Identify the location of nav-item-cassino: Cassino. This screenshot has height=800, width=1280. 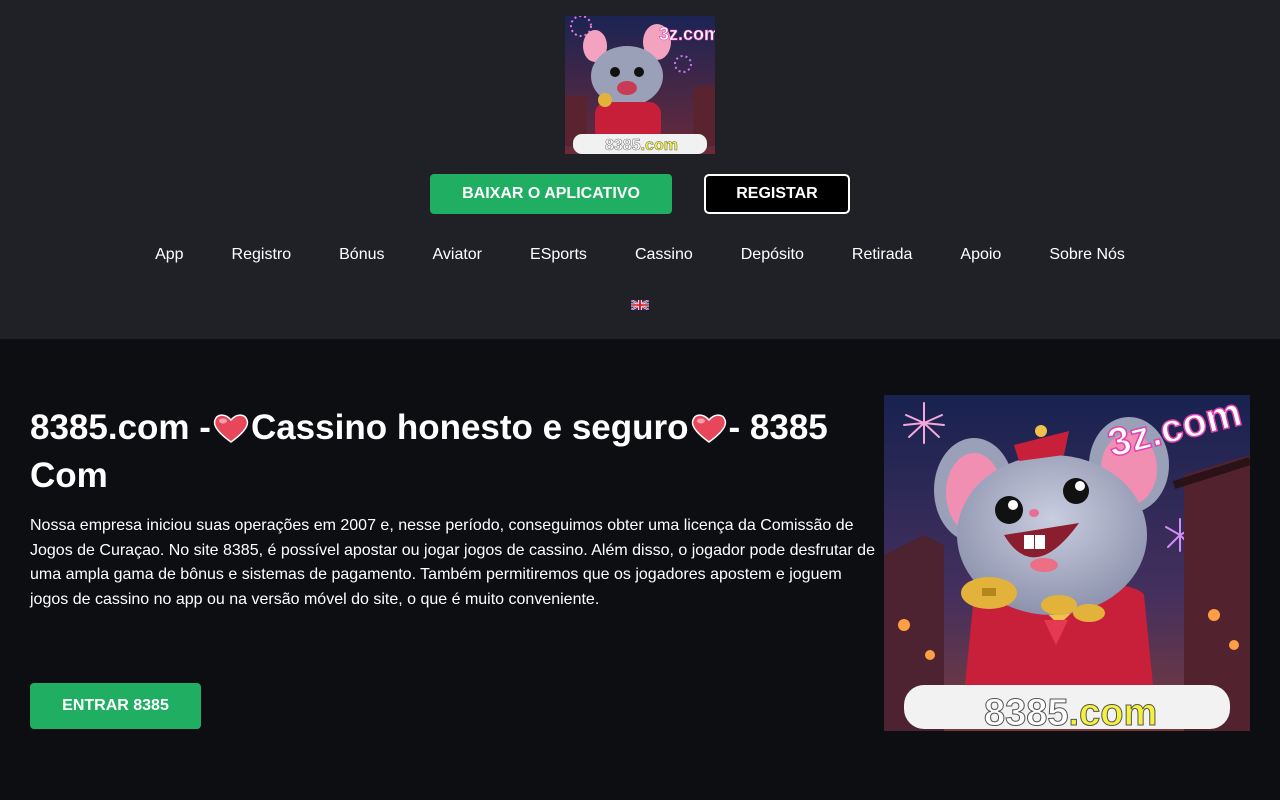
(664, 255).